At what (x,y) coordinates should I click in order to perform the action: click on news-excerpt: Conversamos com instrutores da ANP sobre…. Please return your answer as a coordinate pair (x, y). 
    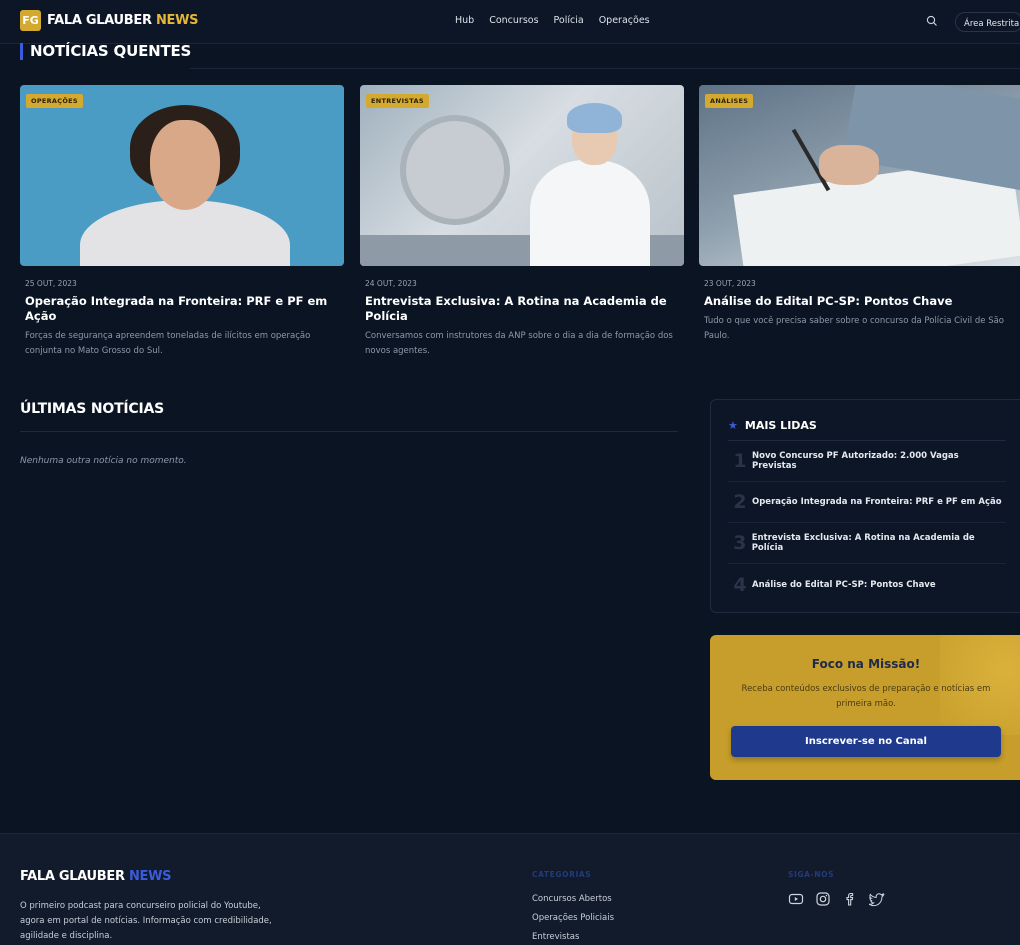
    Looking at the image, I should click on (519, 343).